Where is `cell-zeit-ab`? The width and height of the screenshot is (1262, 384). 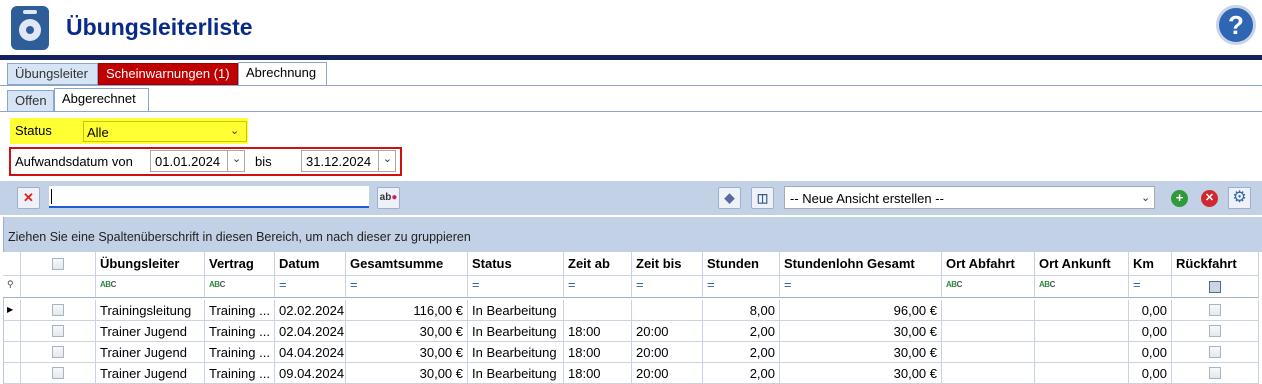
cell-zeit-ab is located at coordinates (598, 310).